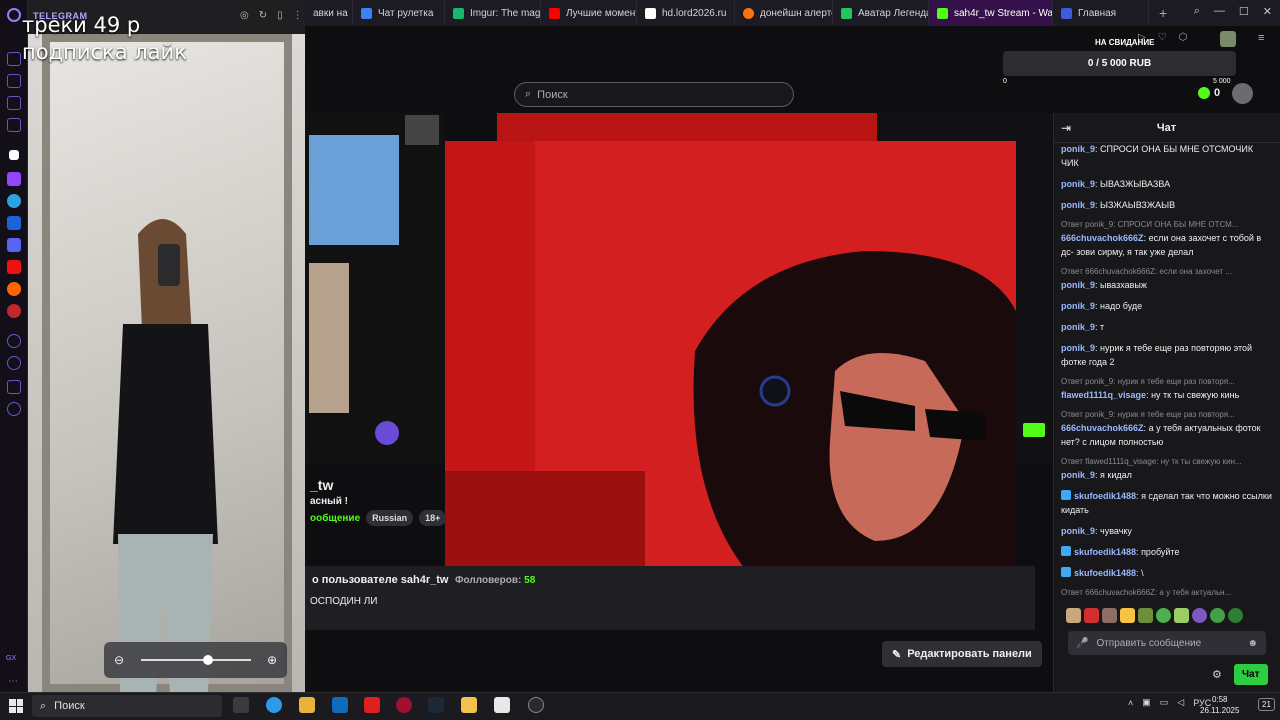 The image size is (1280, 720). I want to click on search-input: ⌕ Поиск, so click(654, 94).